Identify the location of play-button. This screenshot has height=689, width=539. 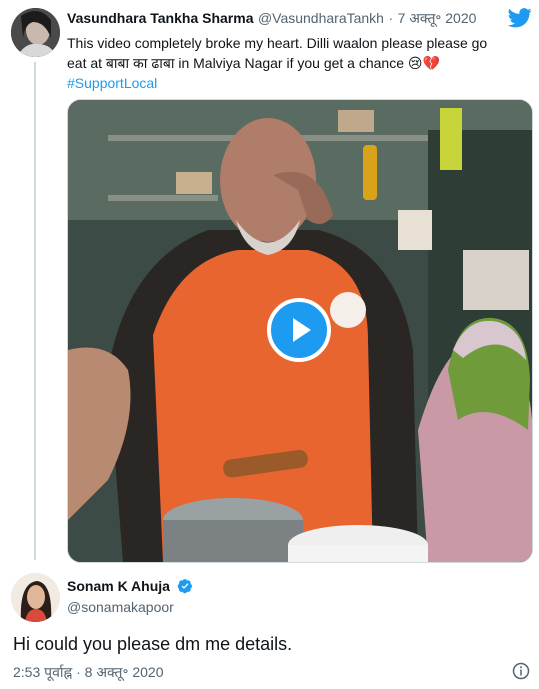
(299, 330).